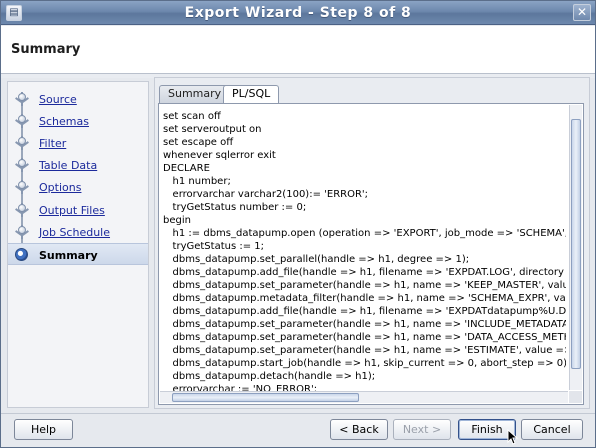  What do you see at coordinates (43, 429) in the screenshot?
I see `help-button: Help` at bounding box center [43, 429].